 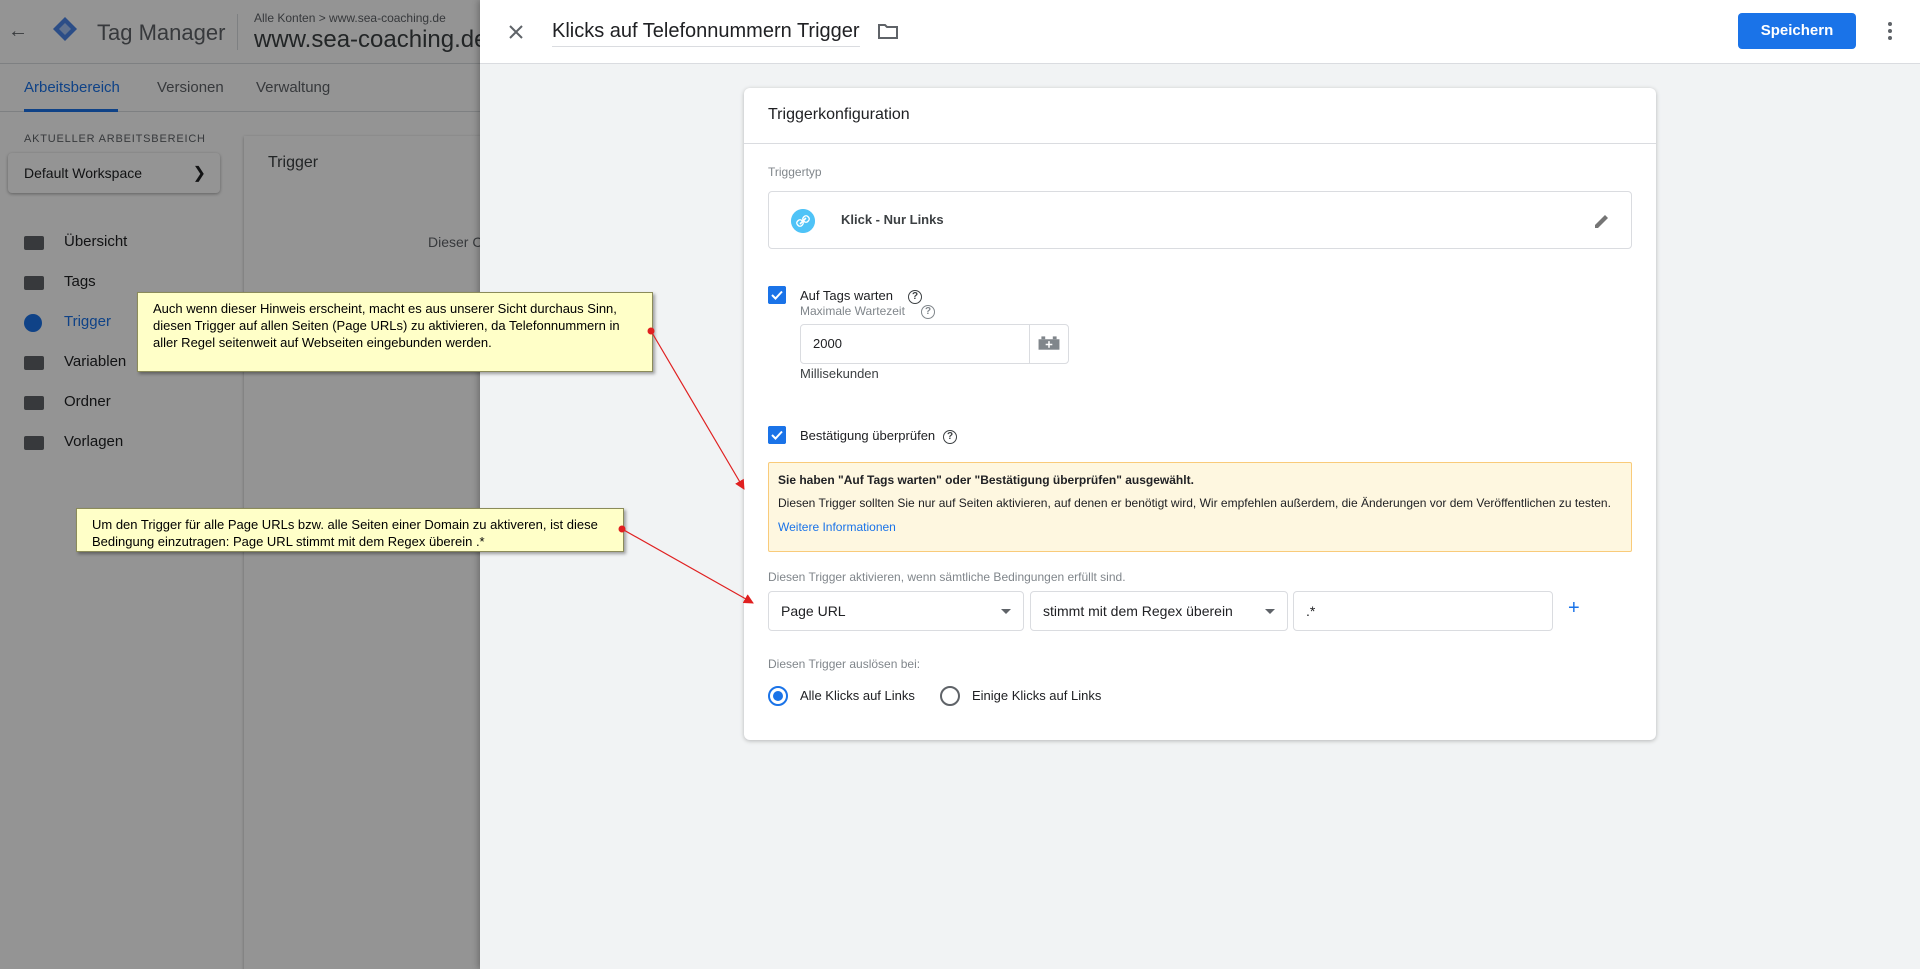 I want to click on wait-for-tags-checkbox, so click(x=777, y=295).